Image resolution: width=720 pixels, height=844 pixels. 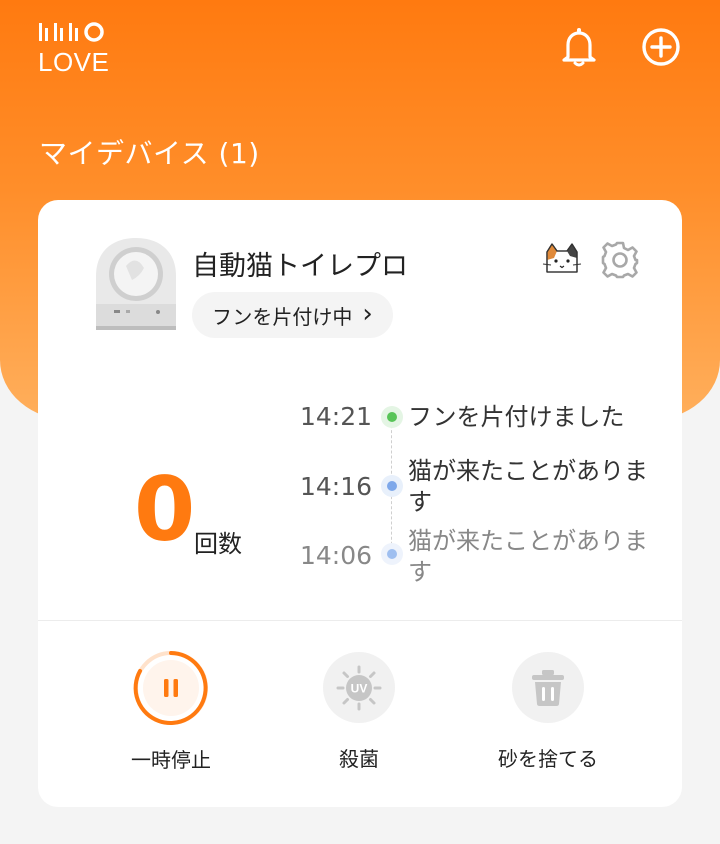 I want to click on trash-icon, so click(x=548, y=687).